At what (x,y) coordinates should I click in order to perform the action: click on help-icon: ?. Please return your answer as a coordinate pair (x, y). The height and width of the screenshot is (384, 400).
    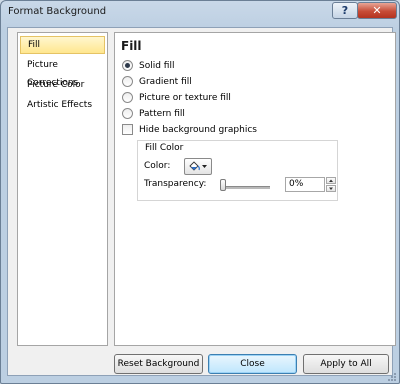
    Looking at the image, I should click on (345, 10).